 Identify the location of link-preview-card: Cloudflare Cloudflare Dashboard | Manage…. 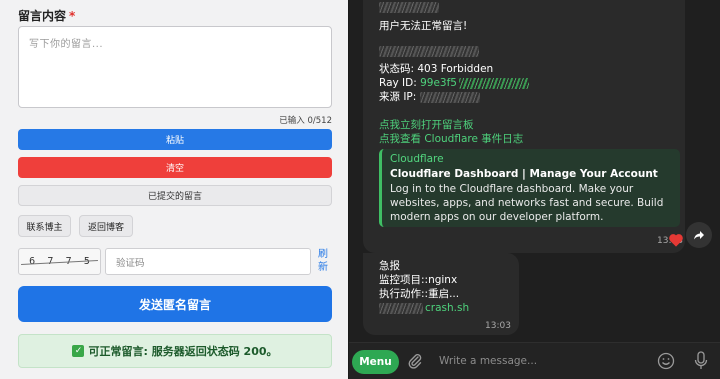
(529, 188).